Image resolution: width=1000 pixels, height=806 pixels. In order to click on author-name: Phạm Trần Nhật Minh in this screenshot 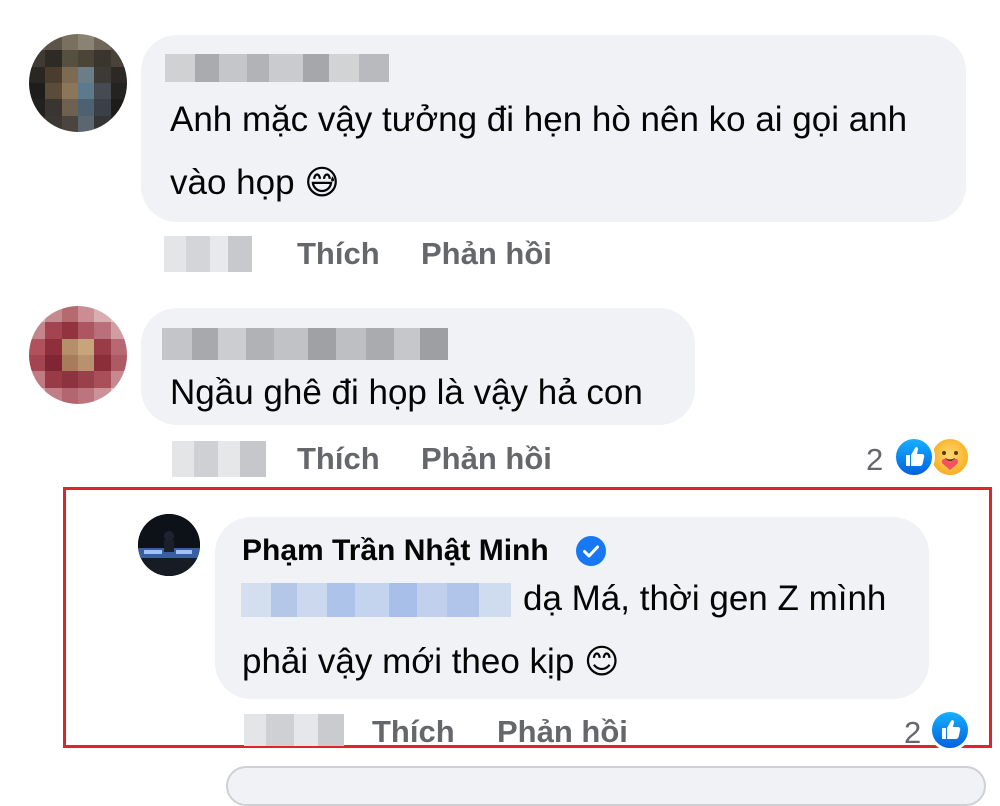, I will do `click(395, 551)`.